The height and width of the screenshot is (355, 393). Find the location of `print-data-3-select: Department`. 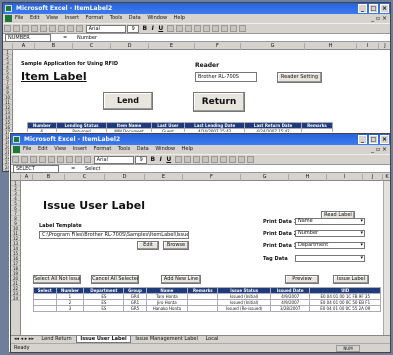

print-data-3-select: Department is located at coordinates (330, 245).